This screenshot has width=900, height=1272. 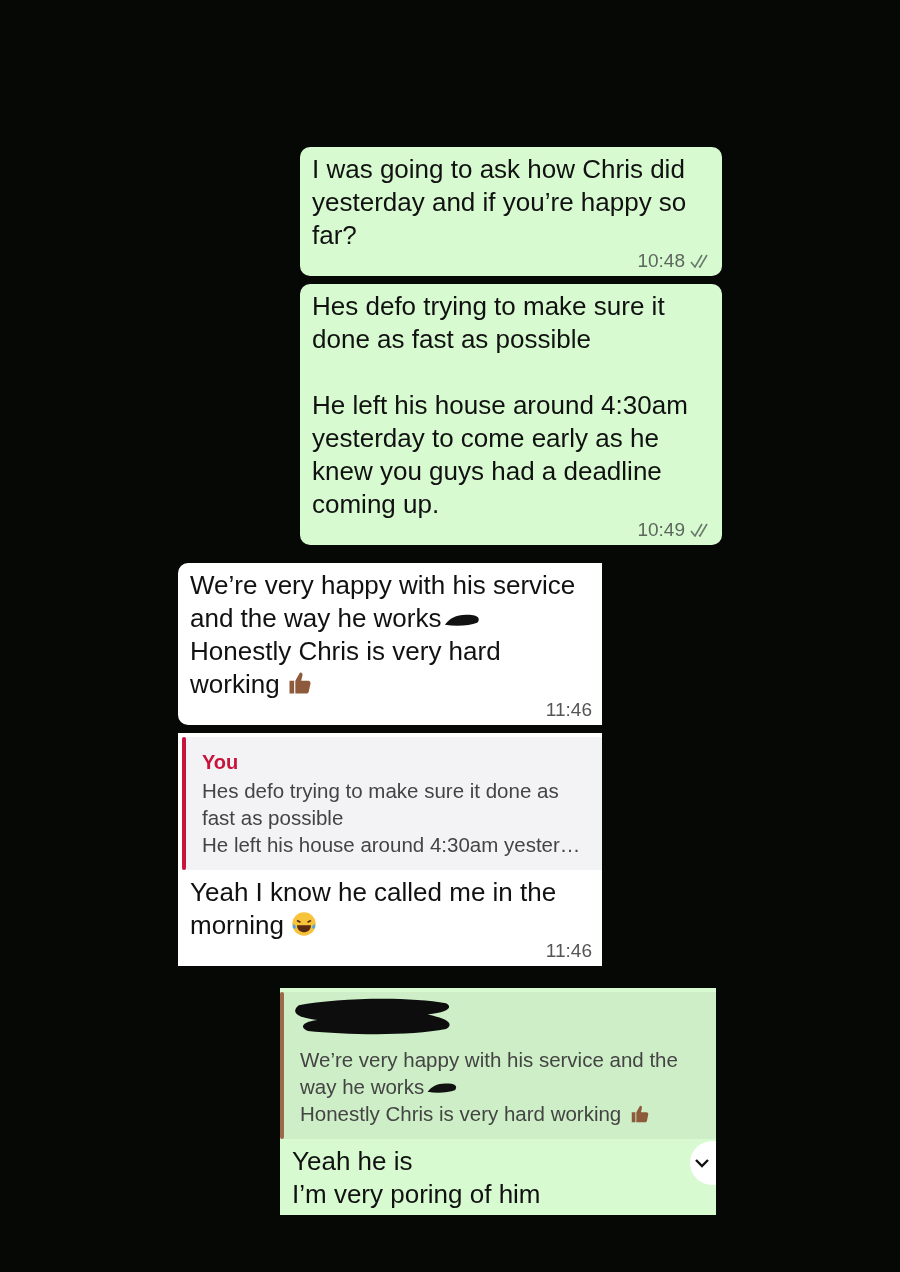 I want to click on message-text: I’m very poring of him, so click(x=417, y=1194).